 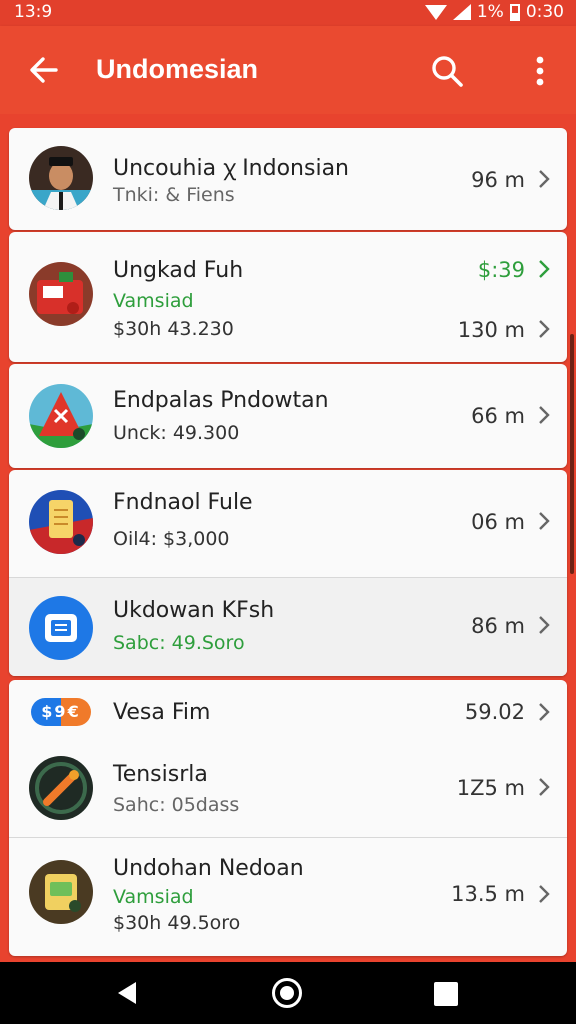 What do you see at coordinates (33, 12) in the screenshot?
I see `status-time: 13:9` at bounding box center [33, 12].